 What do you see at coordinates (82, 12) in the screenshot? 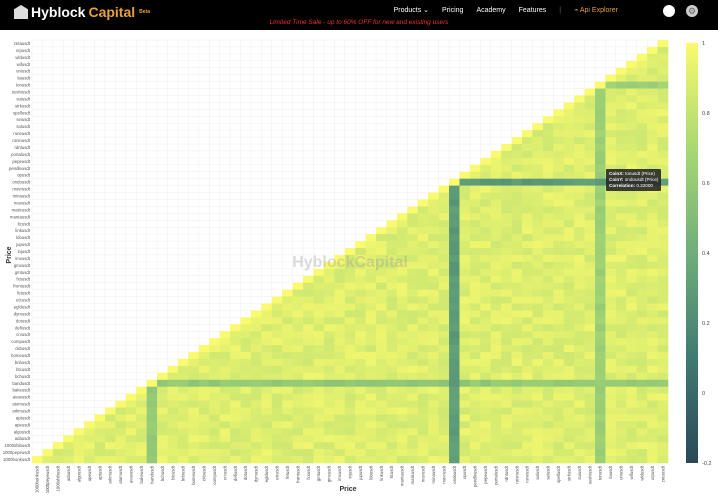
I see `brand-logo: Hyblock Capital Beta` at bounding box center [82, 12].